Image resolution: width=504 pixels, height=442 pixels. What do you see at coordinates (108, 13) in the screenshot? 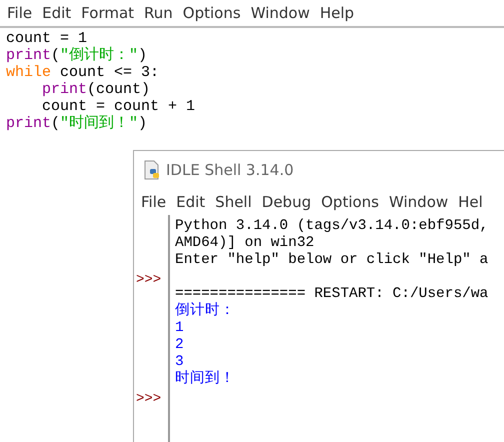
I see `menu-item: Format` at bounding box center [108, 13].